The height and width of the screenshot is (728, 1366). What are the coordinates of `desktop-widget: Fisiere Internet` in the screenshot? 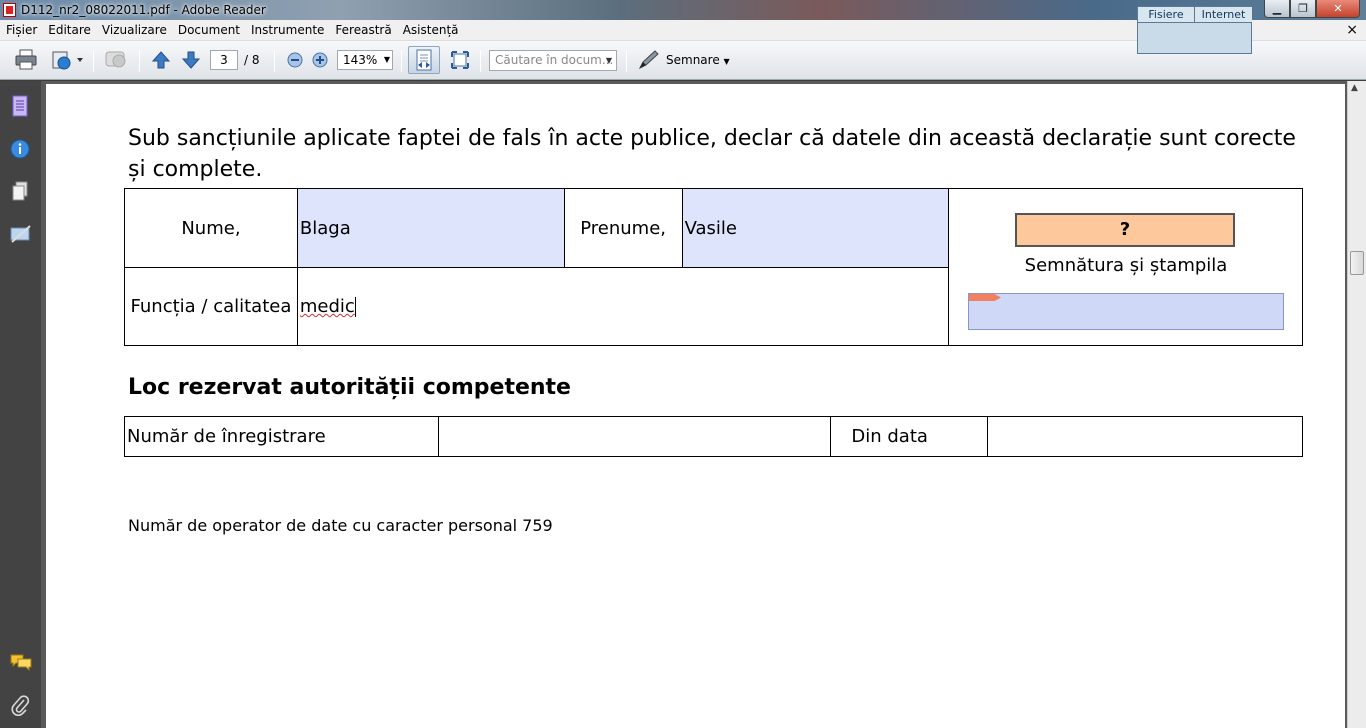 It's located at (1194, 30).